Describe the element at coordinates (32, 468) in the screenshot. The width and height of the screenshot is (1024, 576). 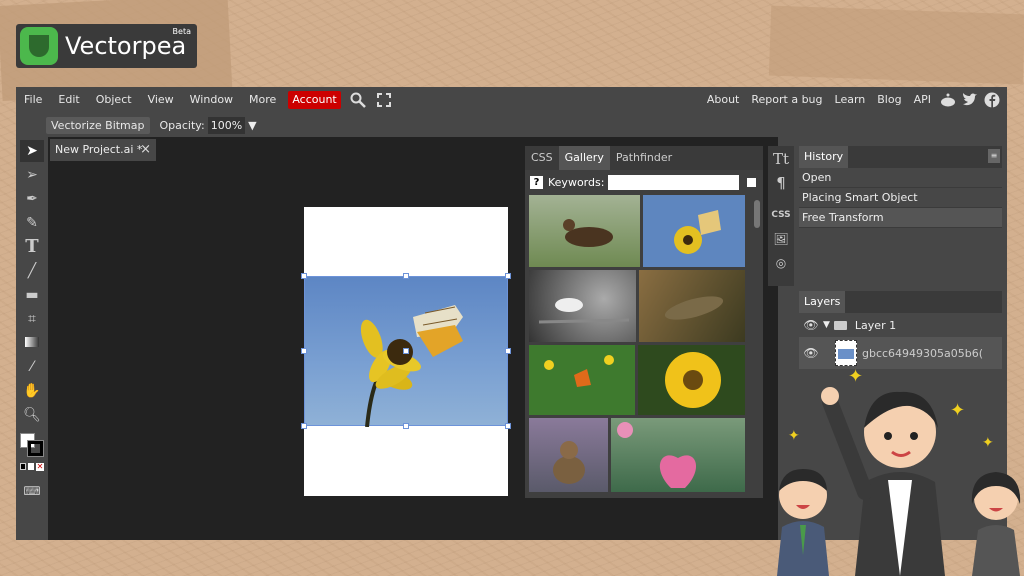
I see `default-colors-icon: ✕` at that location.